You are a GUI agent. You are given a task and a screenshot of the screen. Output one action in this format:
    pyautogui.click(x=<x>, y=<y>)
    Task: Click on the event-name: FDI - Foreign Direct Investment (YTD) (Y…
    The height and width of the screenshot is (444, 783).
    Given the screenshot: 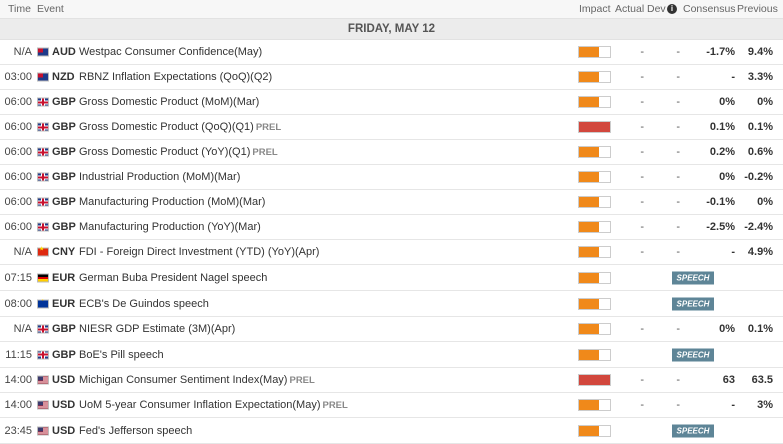 What is the action you would take?
    pyautogui.click(x=199, y=252)
    